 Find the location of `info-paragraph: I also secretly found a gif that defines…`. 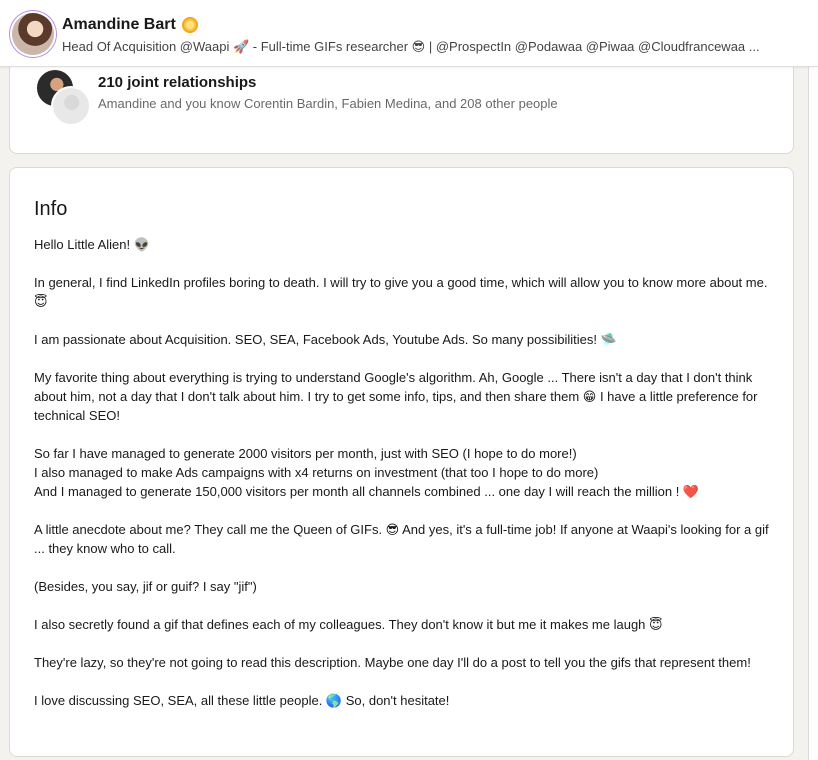

info-paragraph: I also secretly found a gif that defines… is located at coordinates (348, 624).